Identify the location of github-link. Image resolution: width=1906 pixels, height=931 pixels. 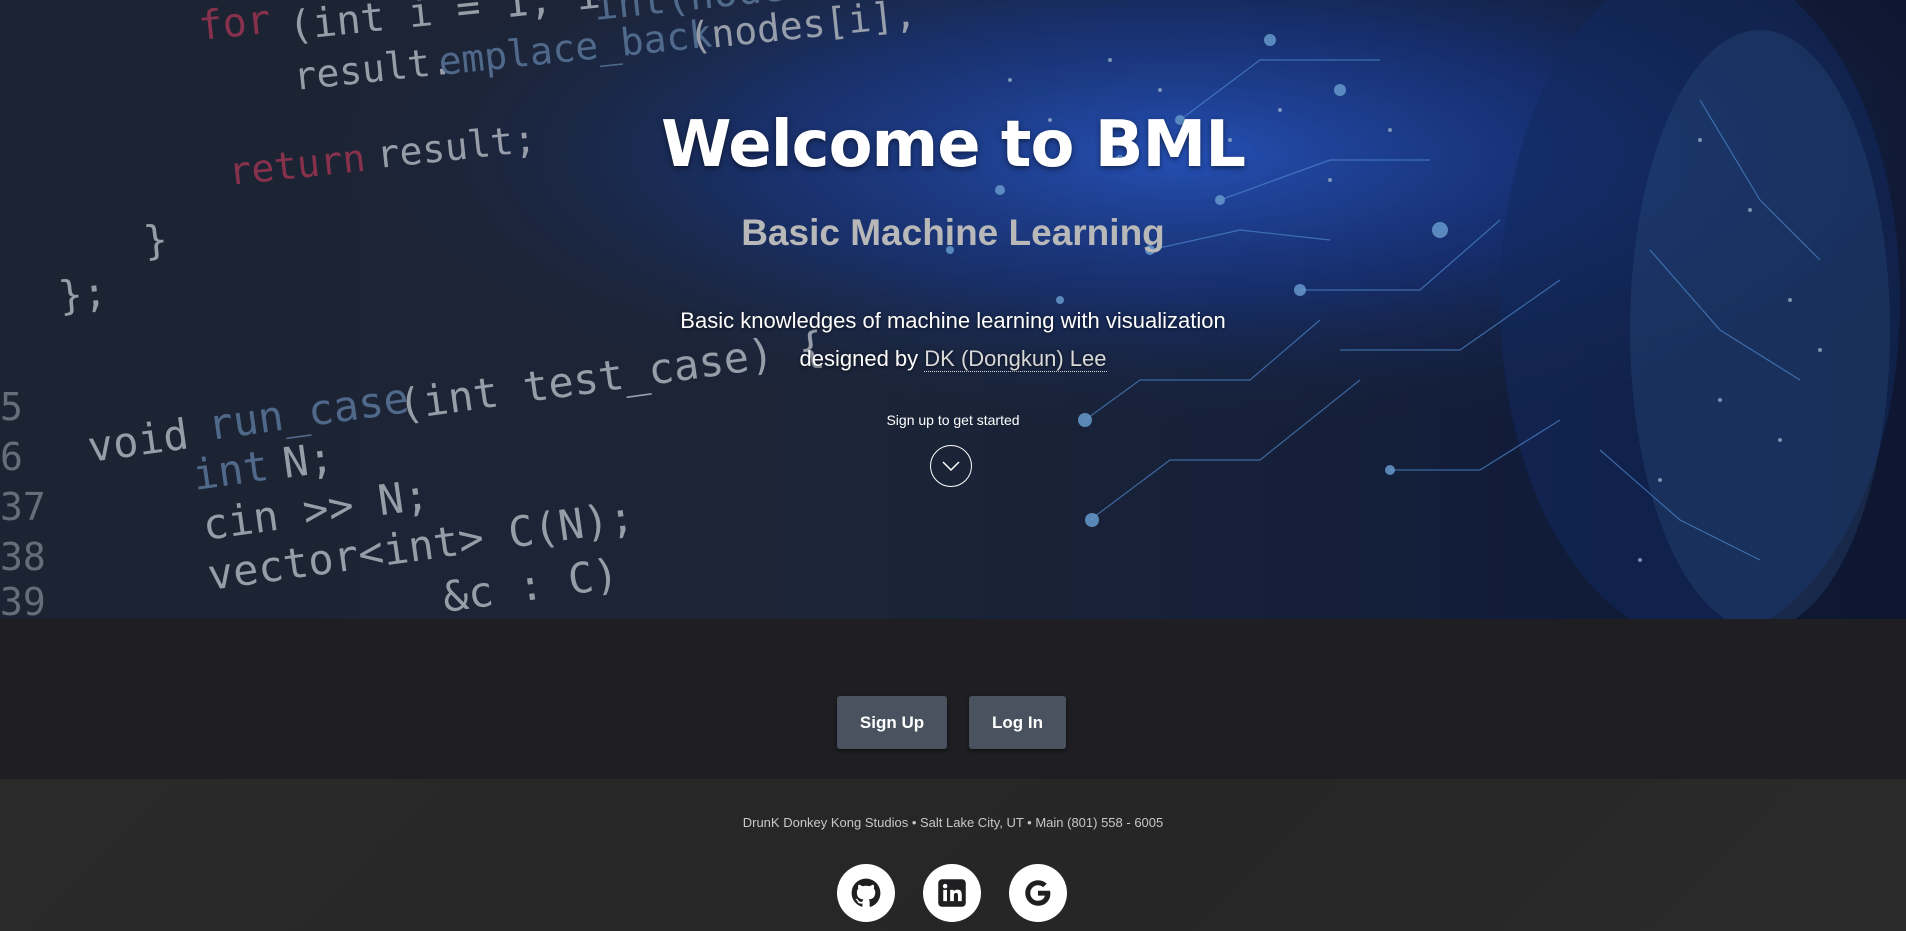
(866, 893).